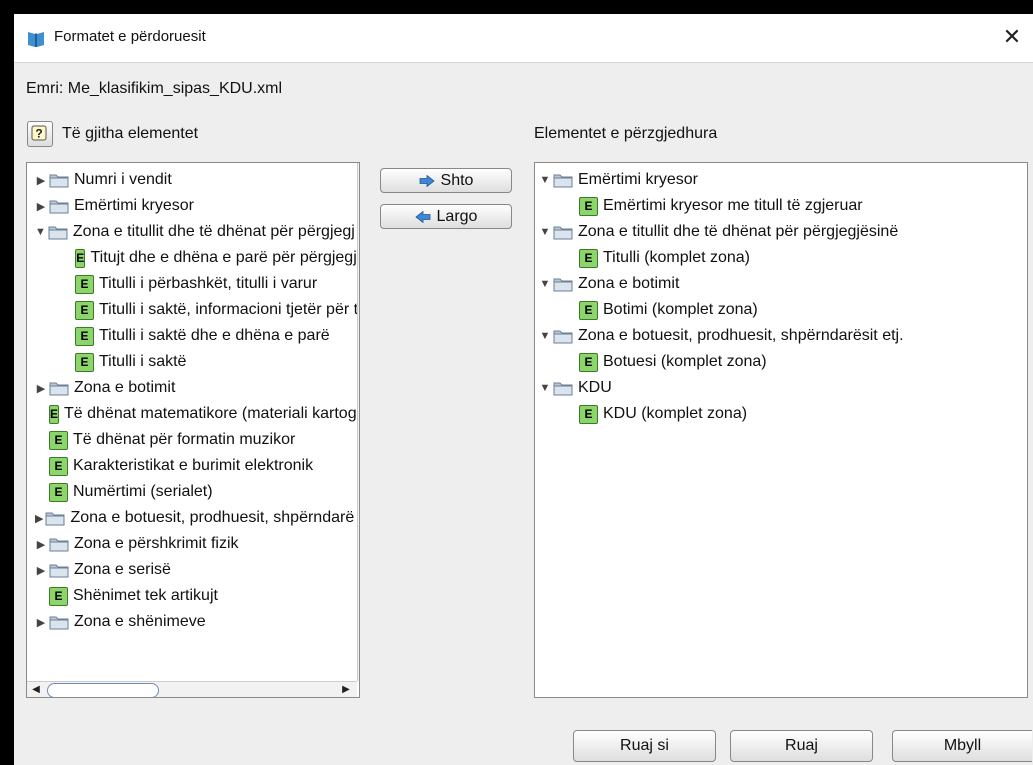 This screenshot has width=1033, height=765. What do you see at coordinates (143, 491) in the screenshot?
I see `tree-node-label: Numërtimi (serialet)` at bounding box center [143, 491].